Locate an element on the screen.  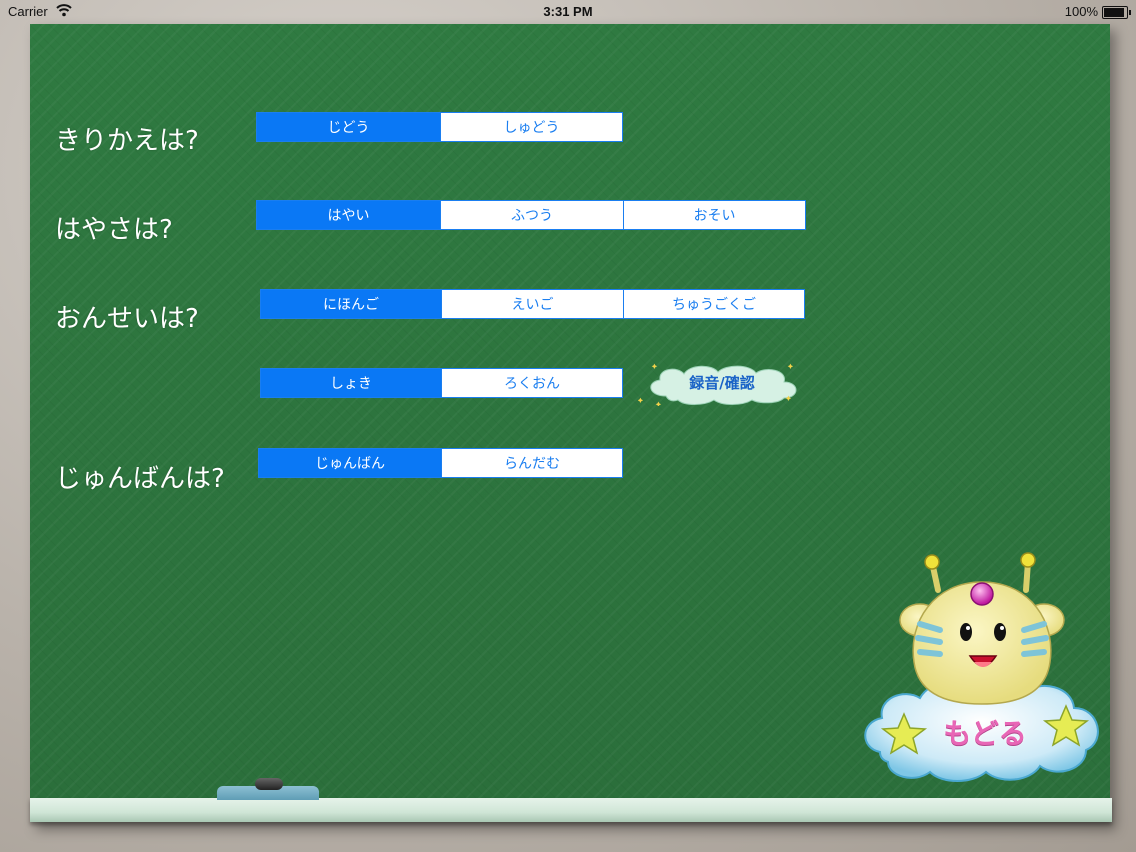
eraser-handle is located at coordinates (269, 784).